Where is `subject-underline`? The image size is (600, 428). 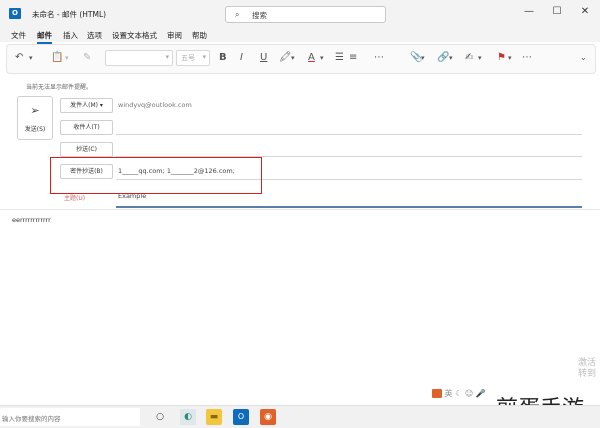
subject-underline is located at coordinates (349, 207).